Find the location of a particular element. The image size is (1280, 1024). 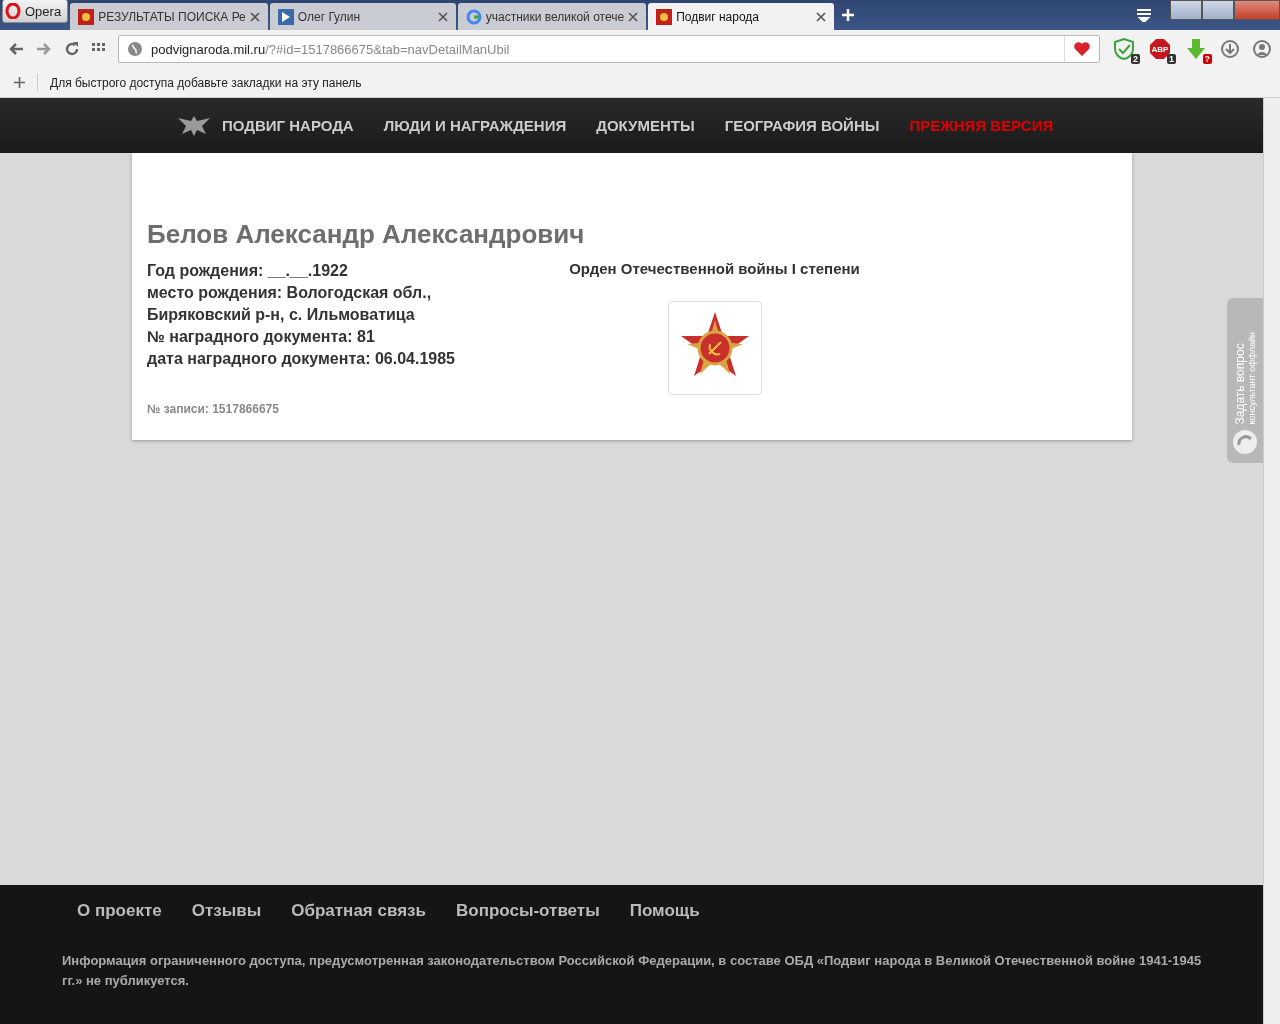

detail-line: дата наградного документа: 06.04.1985 is located at coordinates (301, 359).